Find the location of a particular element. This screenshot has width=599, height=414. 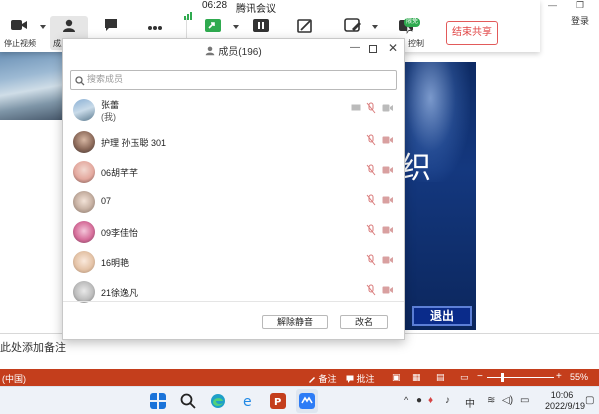

stop-video-button is located at coordinates (19, 27).